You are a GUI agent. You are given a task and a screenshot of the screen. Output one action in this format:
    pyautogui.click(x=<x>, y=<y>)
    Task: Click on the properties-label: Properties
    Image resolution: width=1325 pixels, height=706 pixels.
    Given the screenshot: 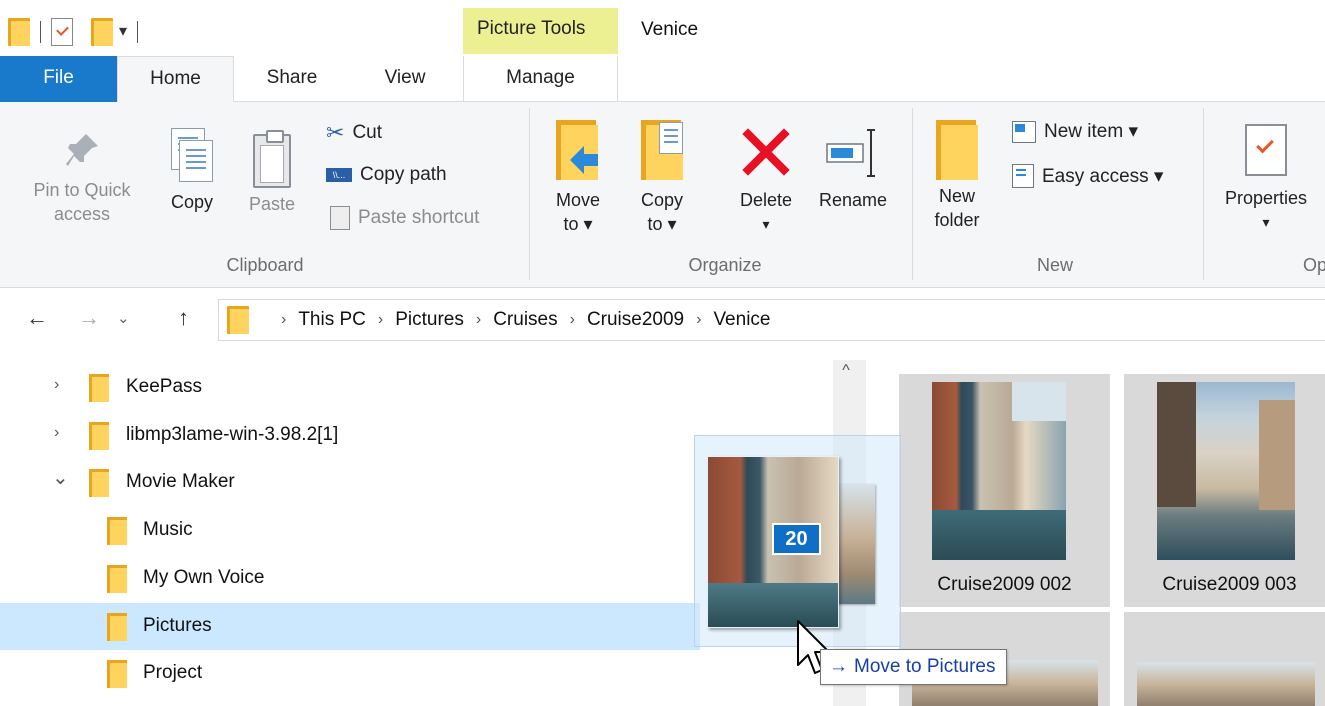 What is the action you would take?
    pyautogui.click(x=1266, y=198)
    